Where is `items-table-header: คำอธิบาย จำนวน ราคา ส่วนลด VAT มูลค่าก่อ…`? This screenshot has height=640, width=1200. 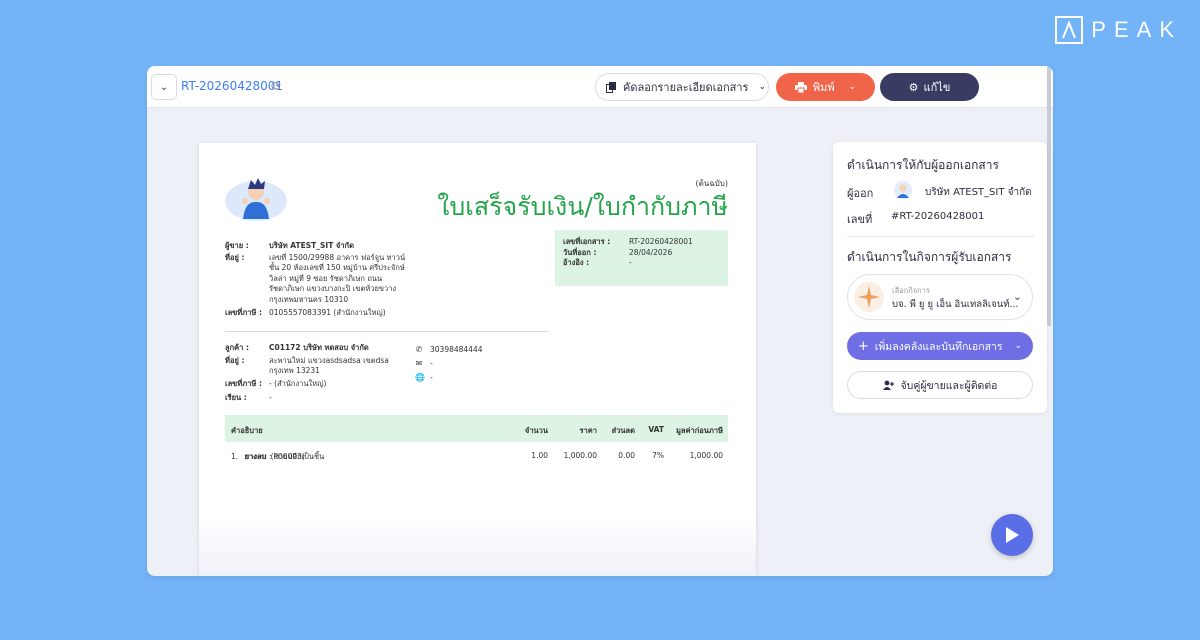
items-table-header: คำอธิบาย จำนวน ราคา ส่วนลด VAT มูลค่าก่อ… is located at coordinates (476, 428).